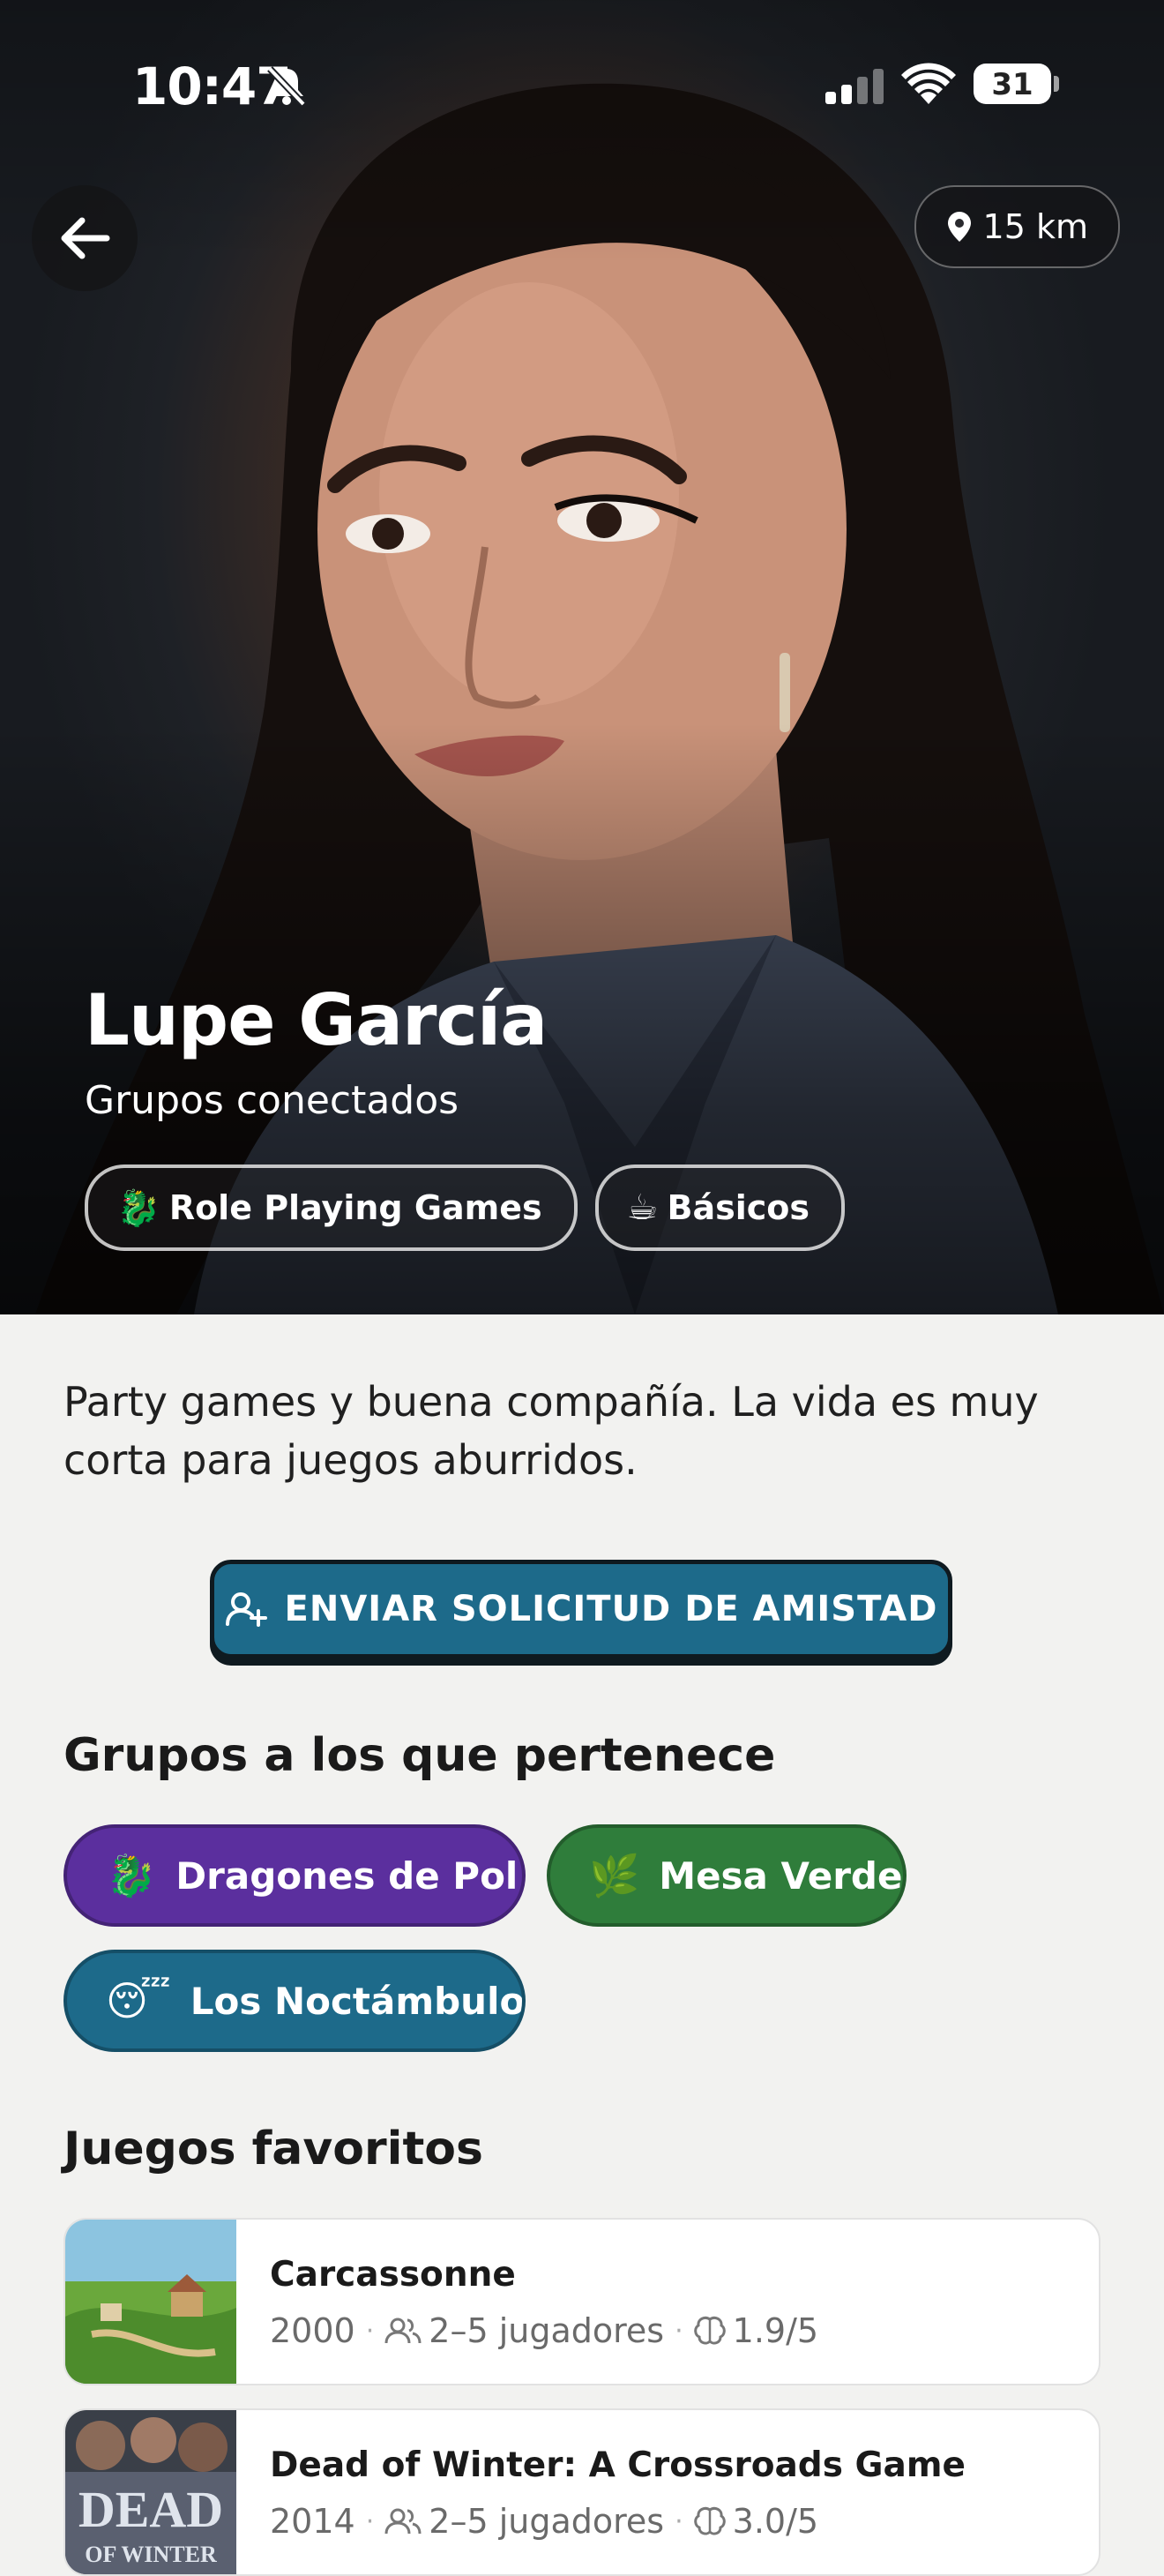 This screenshot has width=1164, height=2576. I want to click on game-year: 2000, so click(312, 2331).